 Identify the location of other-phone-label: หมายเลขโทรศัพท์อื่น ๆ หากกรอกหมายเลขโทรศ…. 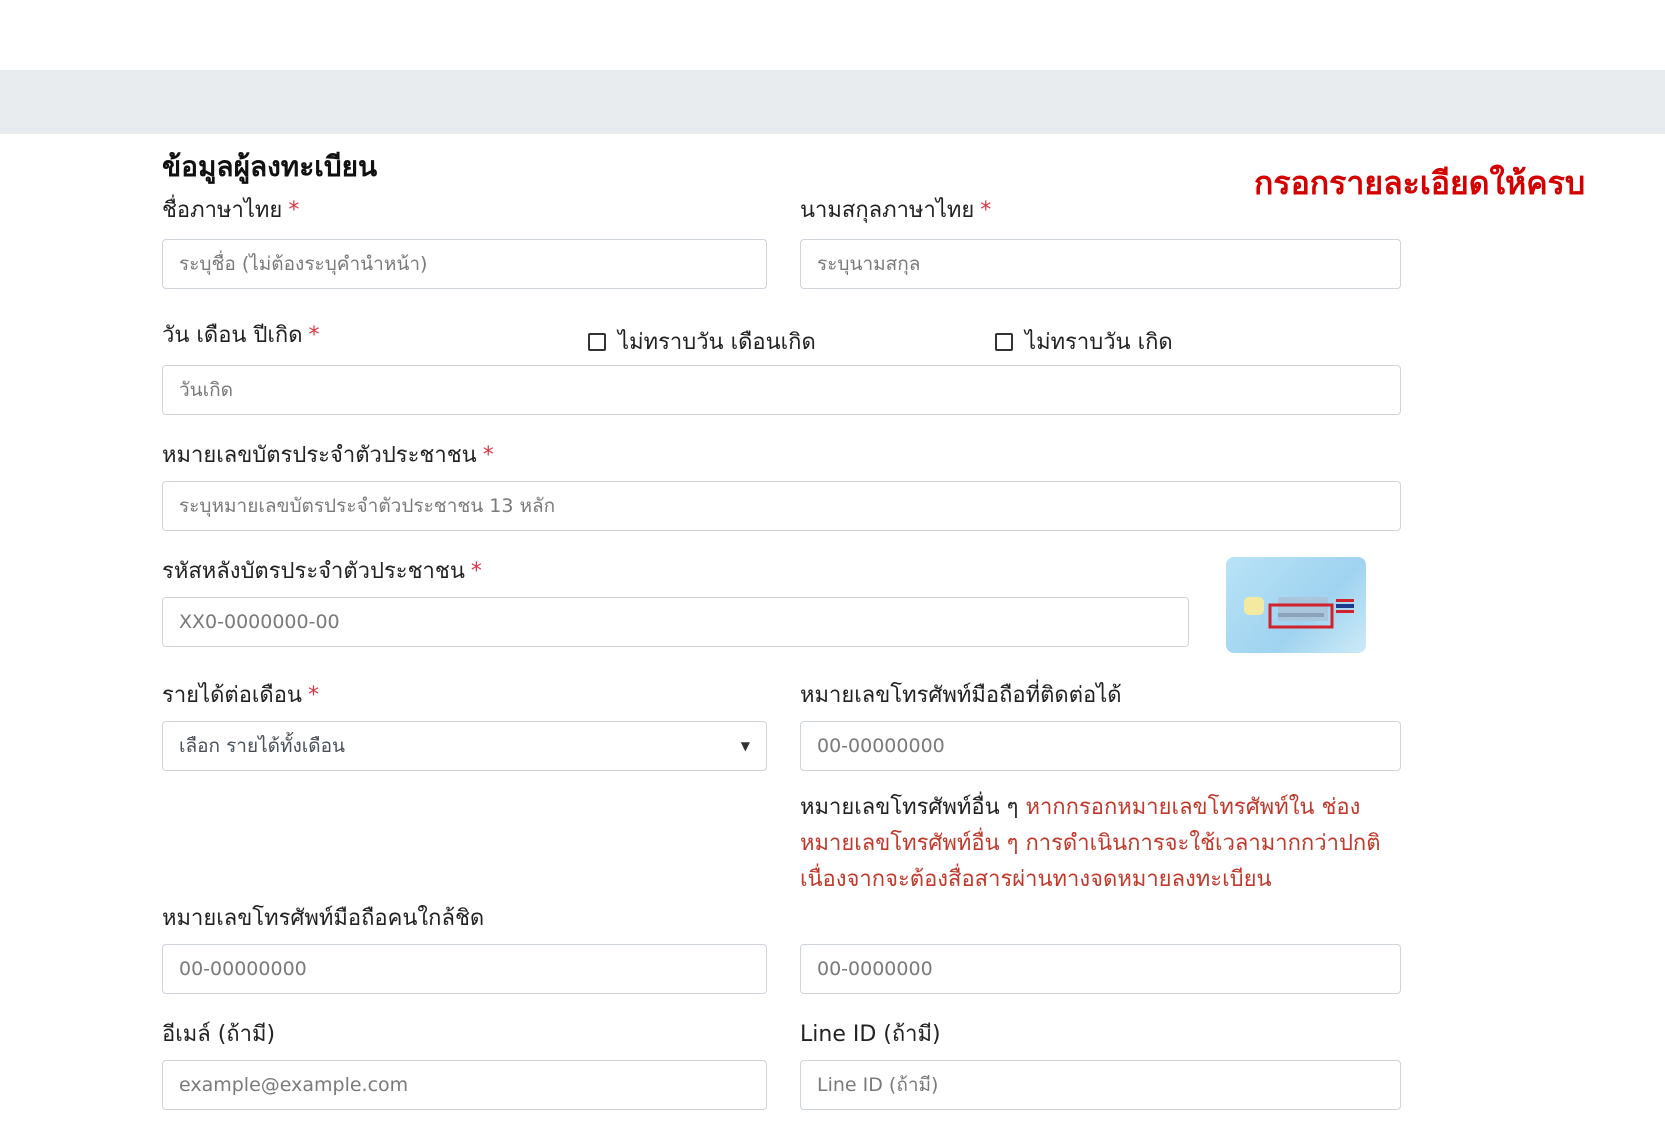
(1095, 844).